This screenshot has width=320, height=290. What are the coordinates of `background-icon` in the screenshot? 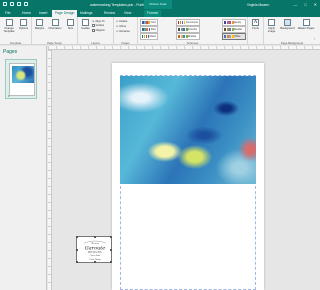 It's located at (287, 22).